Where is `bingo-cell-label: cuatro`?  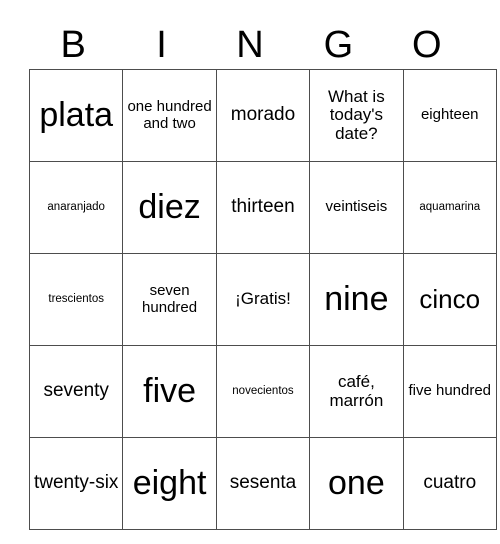
bingo-cell-label: cuatro is located at coordinates (450, 483).